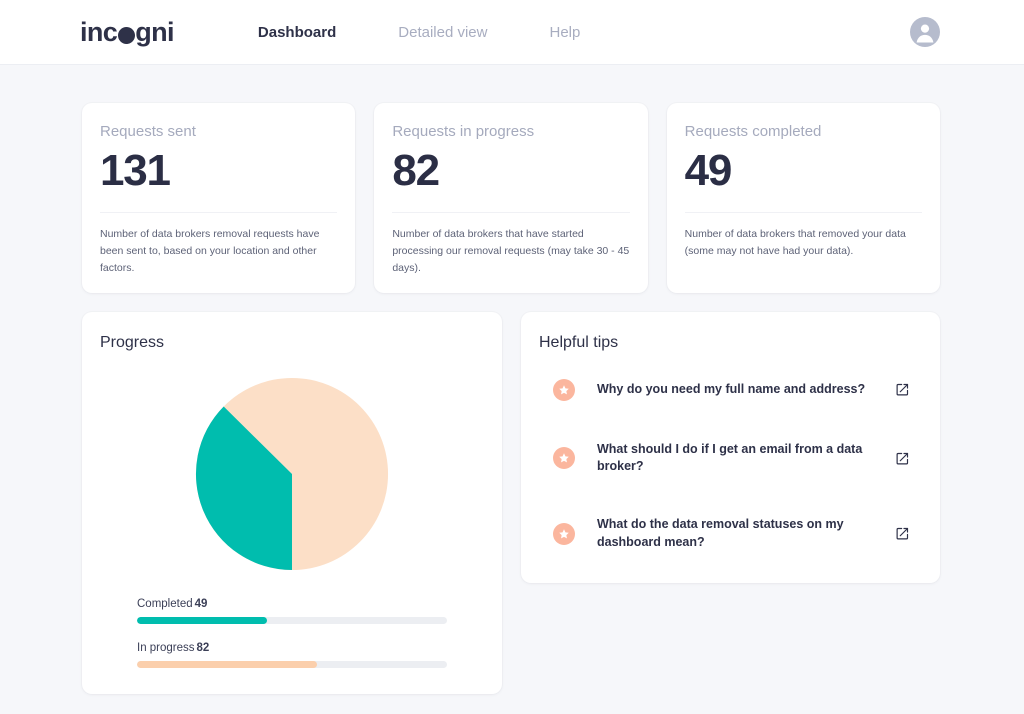 This screenshot has width=1024, height=714. What do you see at coordinates (292, 648) in the screenshot?
I see `bar-label-in-progress: In progress 82` at bounding box center [292, 648].